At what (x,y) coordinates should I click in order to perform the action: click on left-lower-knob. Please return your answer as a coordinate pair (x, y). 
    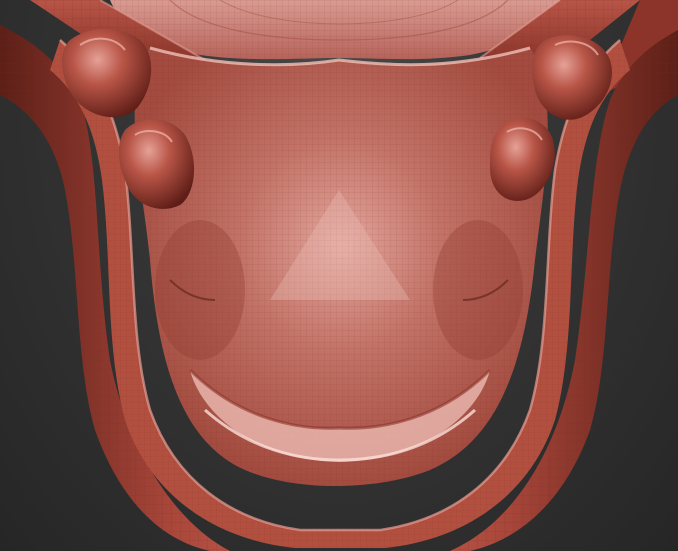
    Looking at the image, I should click on (156, 164).